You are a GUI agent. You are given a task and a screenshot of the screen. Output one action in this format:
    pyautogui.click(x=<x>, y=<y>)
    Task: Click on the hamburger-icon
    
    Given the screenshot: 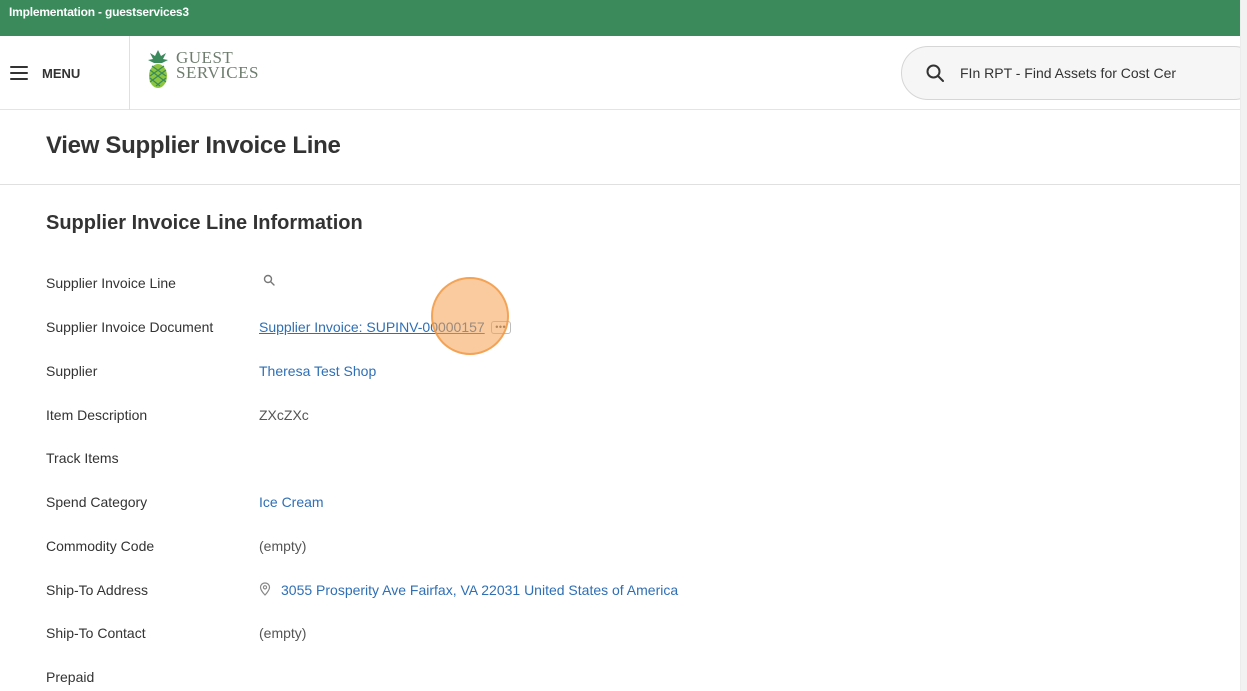 What is the action you would take?
    pyautogui.click(x=19, y=73)
    